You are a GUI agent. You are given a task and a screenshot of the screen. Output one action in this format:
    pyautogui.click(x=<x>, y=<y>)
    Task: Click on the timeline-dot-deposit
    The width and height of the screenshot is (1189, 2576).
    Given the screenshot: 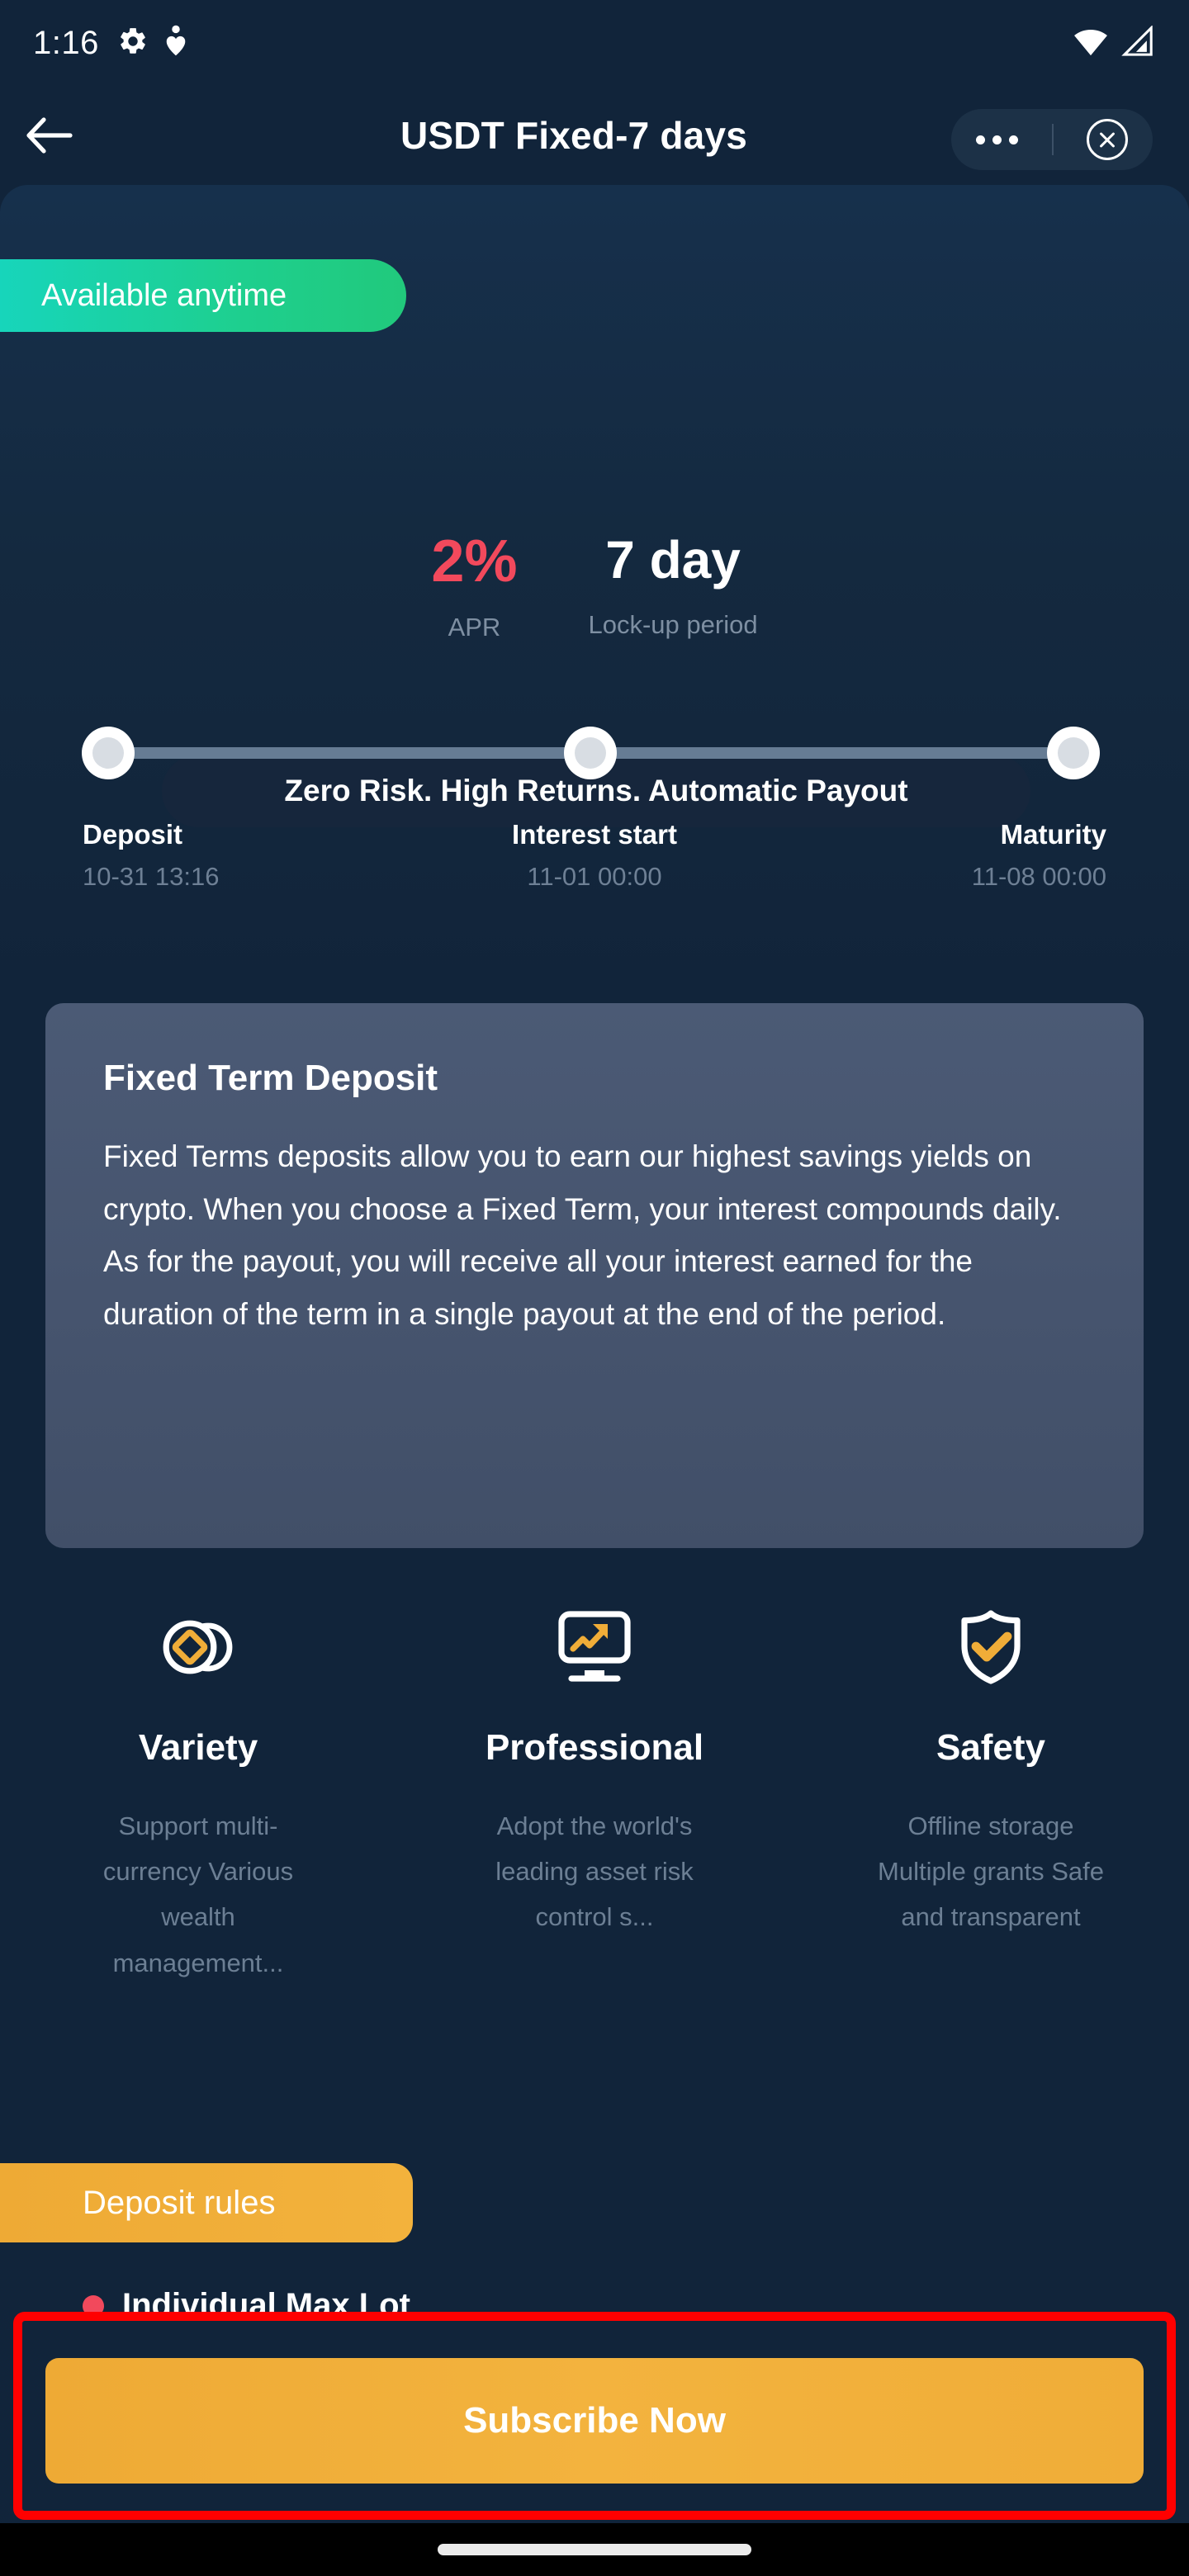 What is the action you would take?
    pyautogui.click(x=108, y=753)
    